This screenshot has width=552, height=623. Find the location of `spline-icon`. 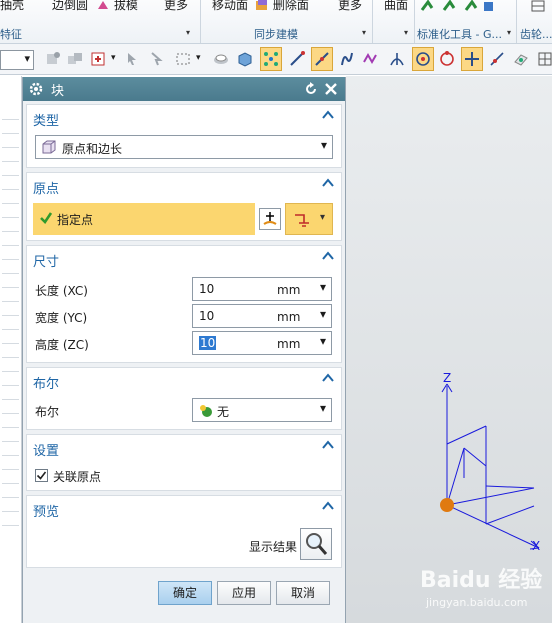

spline-icon is located at coordinates (371, 59).